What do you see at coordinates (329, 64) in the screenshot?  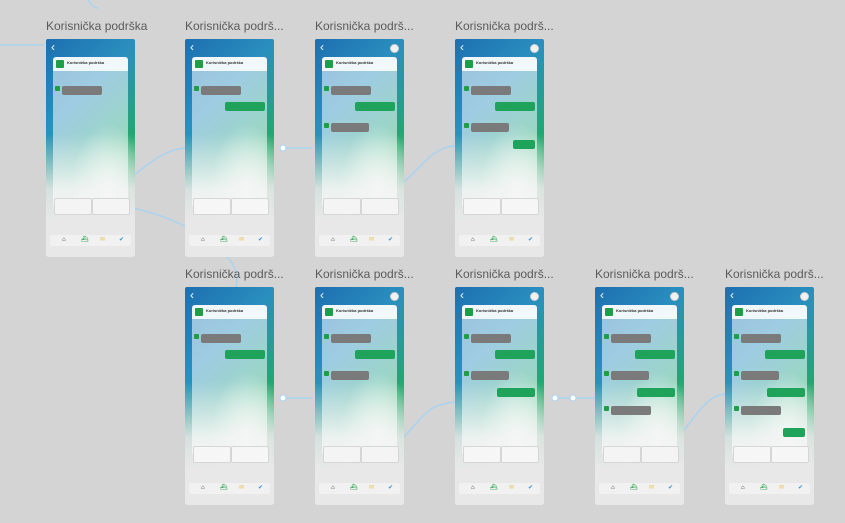 I see `support-icon` at bounding box center [329, 64].